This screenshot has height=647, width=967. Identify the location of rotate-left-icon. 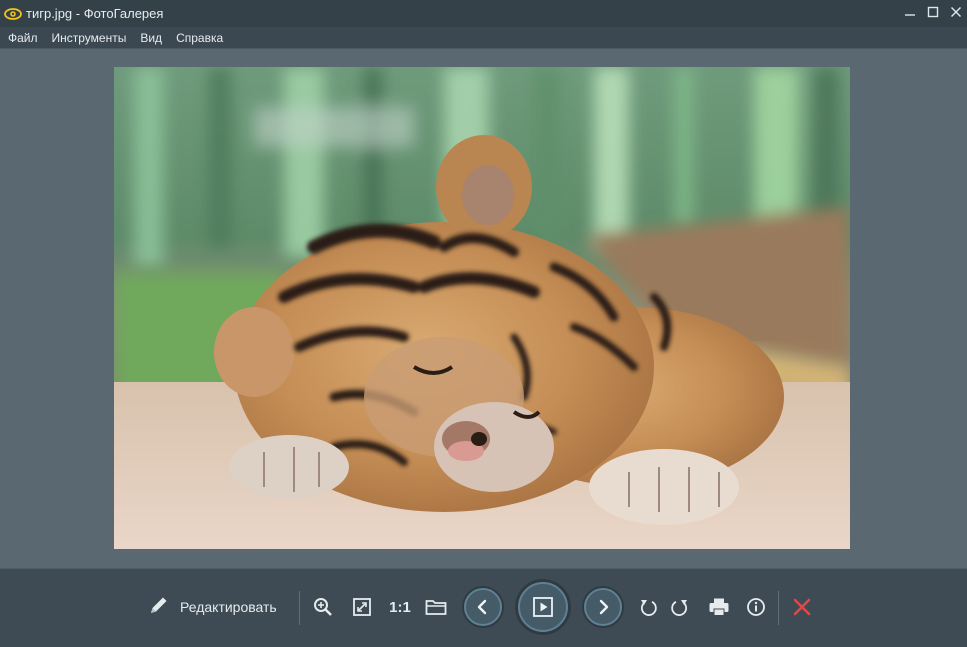
(648, 607).